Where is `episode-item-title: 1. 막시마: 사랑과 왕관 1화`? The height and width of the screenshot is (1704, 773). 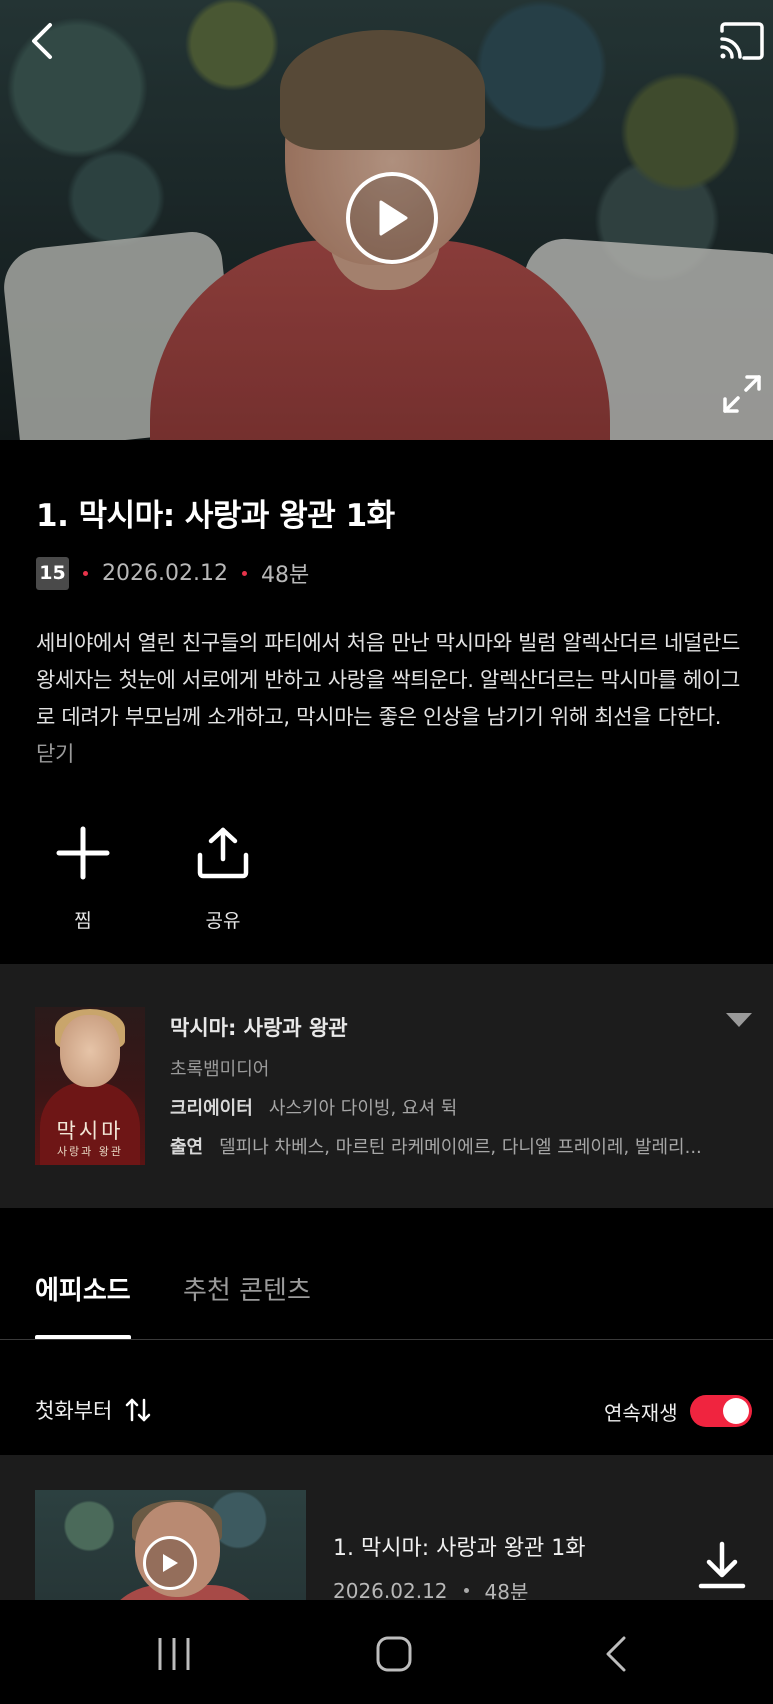
episode-item-title: 1. 막시마: 사랑과 왕관 1화 is located at coordinates (459, 1548).